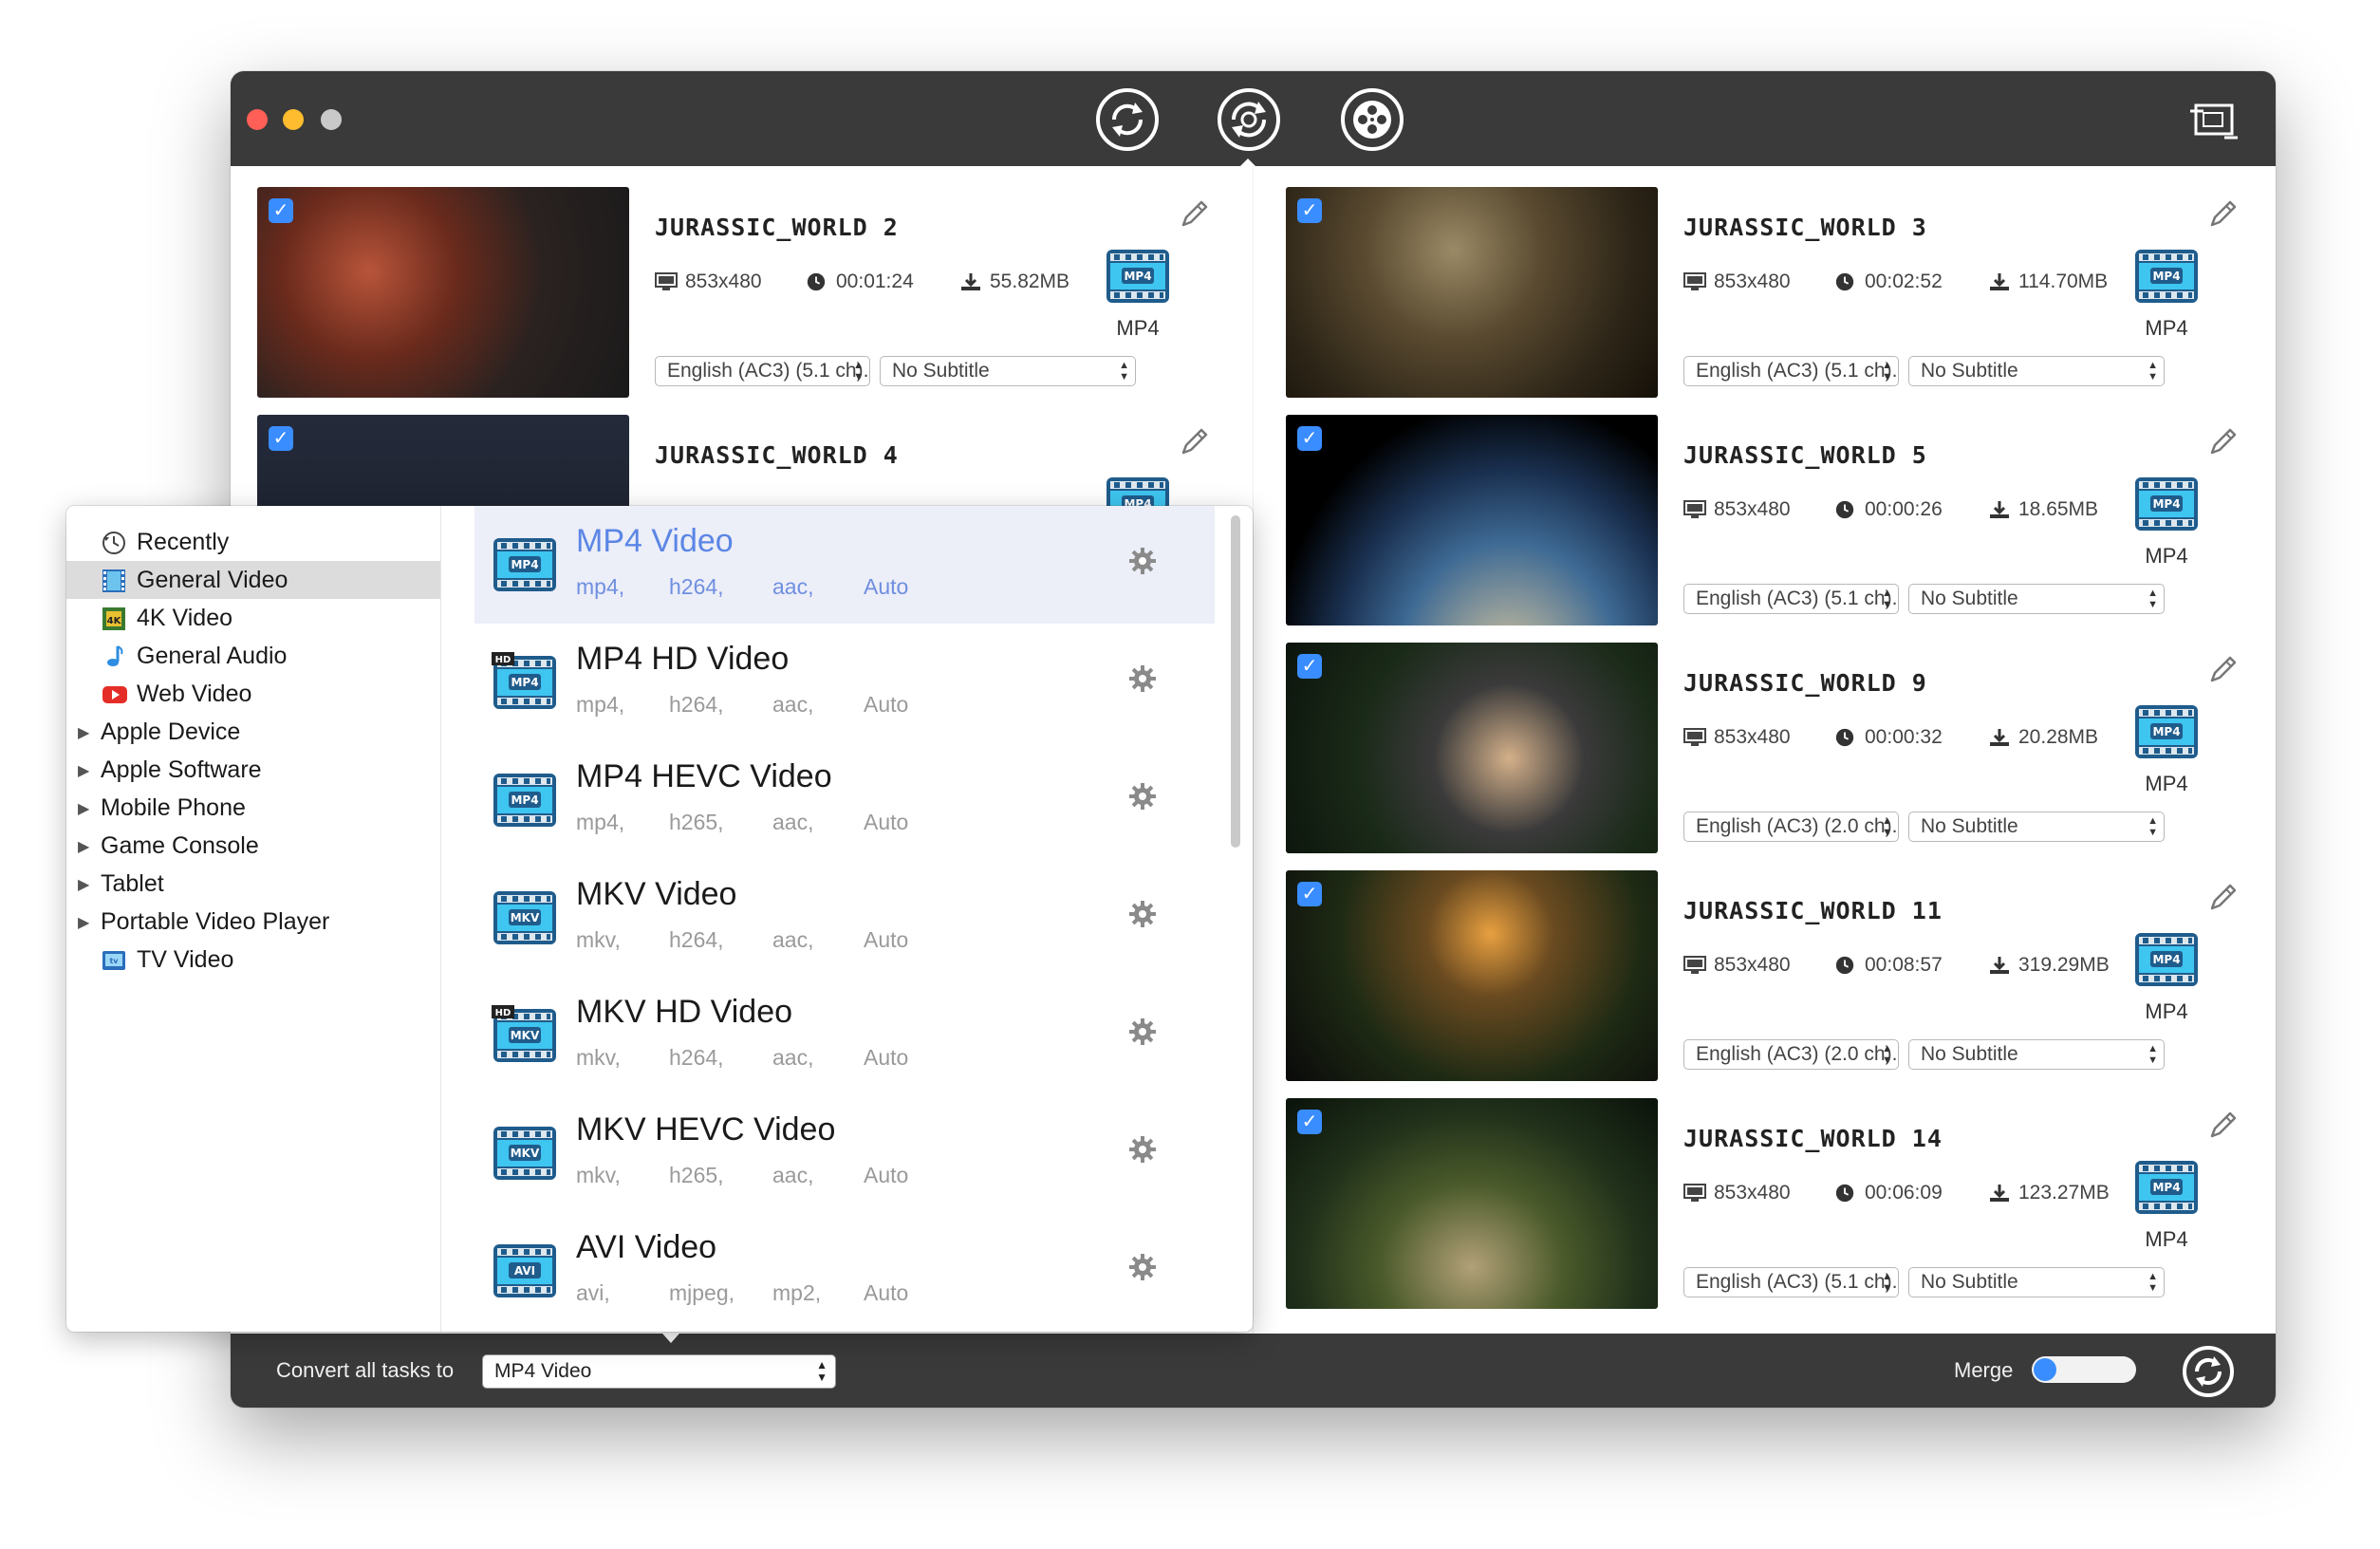 This screenshot has width=2380, height=1549. I want to click on format-option: MP4 MP4 HEVC Video mp4, h265, aac, Auto, so click(844, 800).